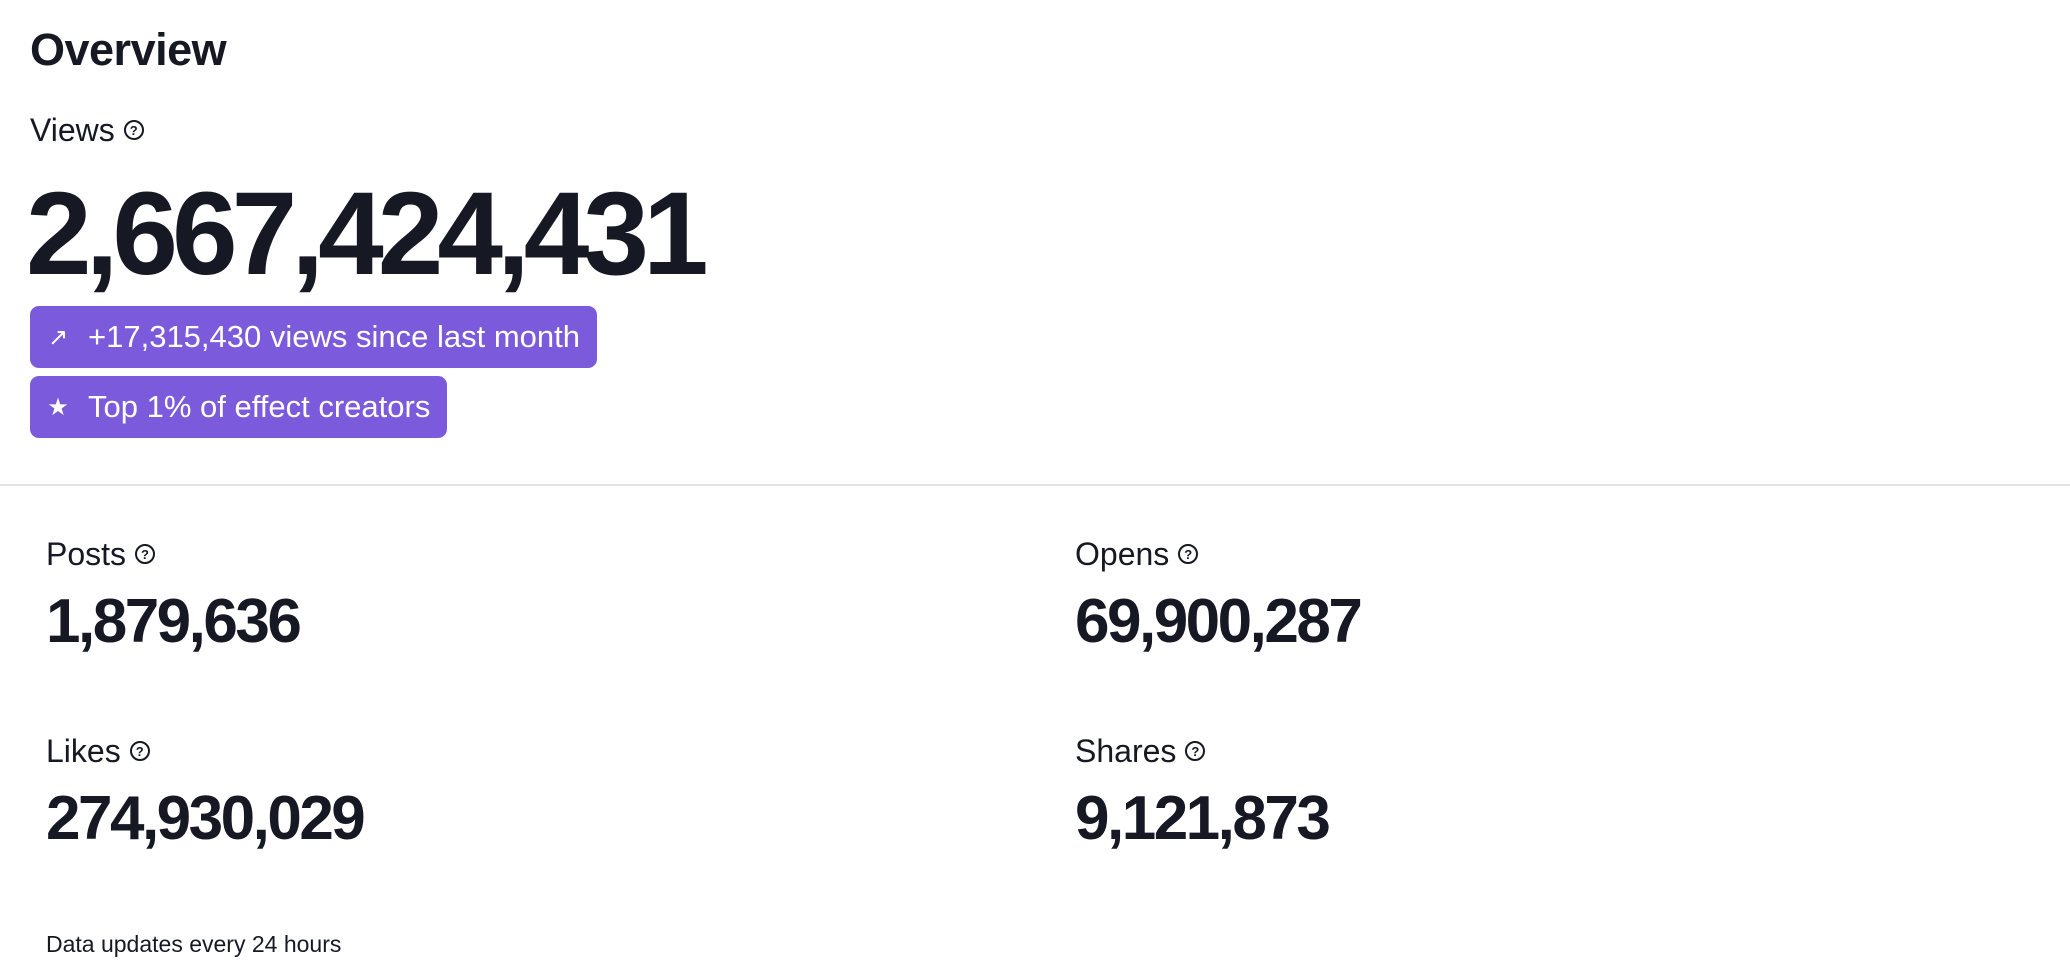 The image size is (2070, 974). Describe the element at coordinates (1525, 596) in the screenshot. I see `opens-stat: Opens ? 69,900,287` at that location.